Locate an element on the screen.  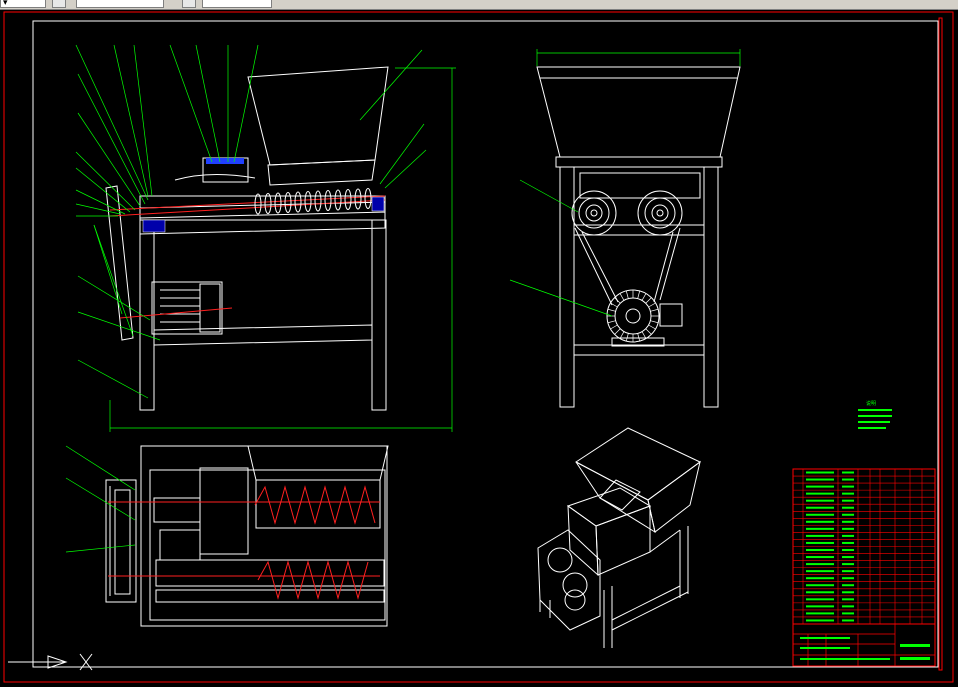
top-frame is located at coordinates (264, 536).